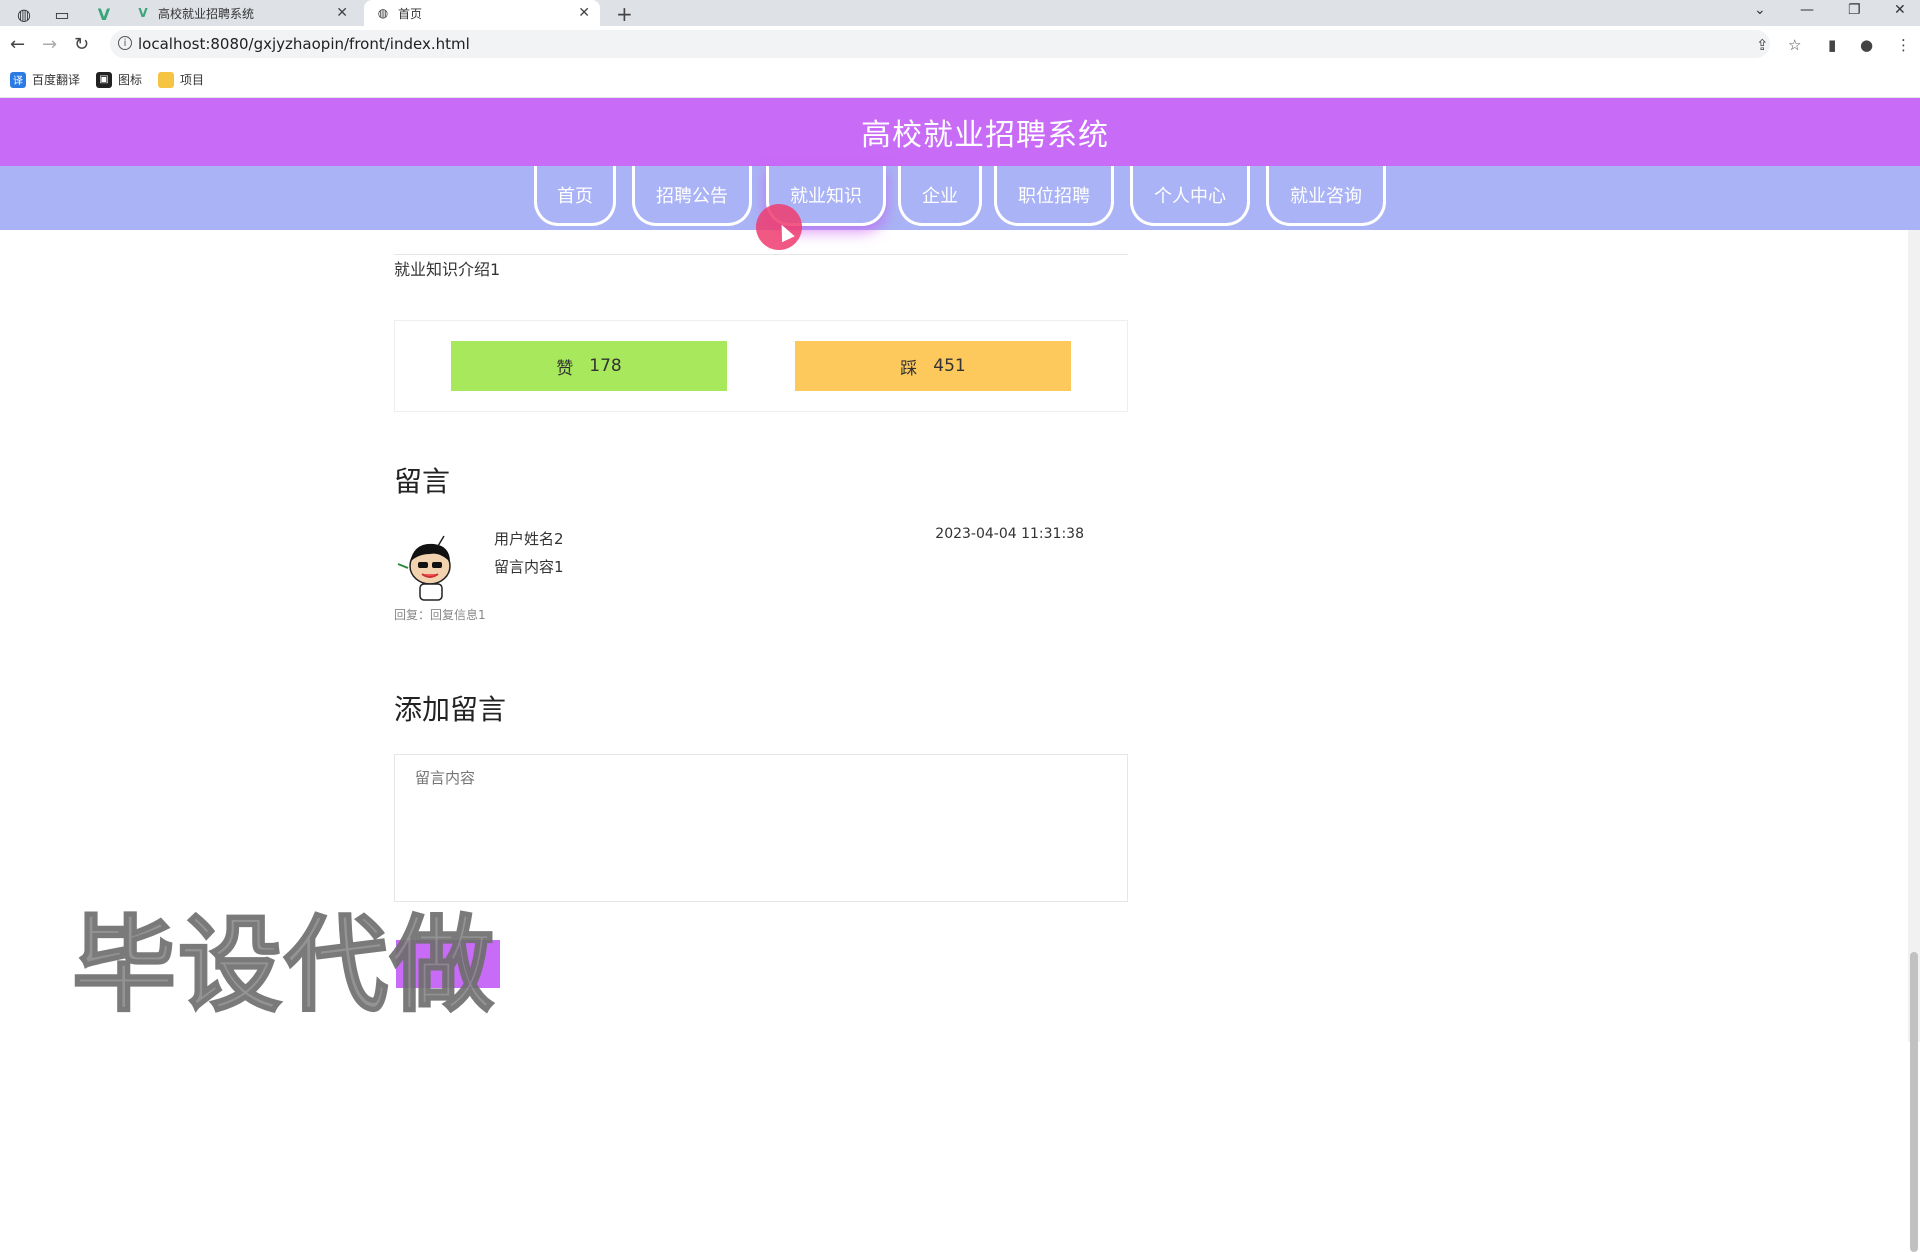  What do you see at coordinates (761, 828) in the screenshot?
I see `comment-input` at bounding box center [761, 828].